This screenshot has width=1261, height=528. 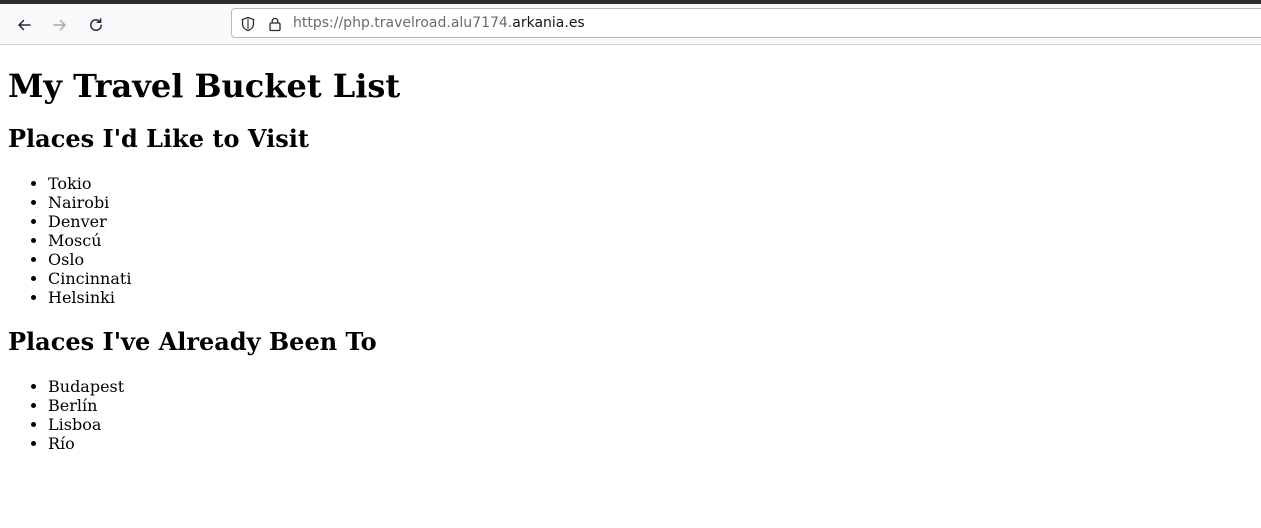 I want to click on list-item: Helsinki, so click(x=650, y=297).